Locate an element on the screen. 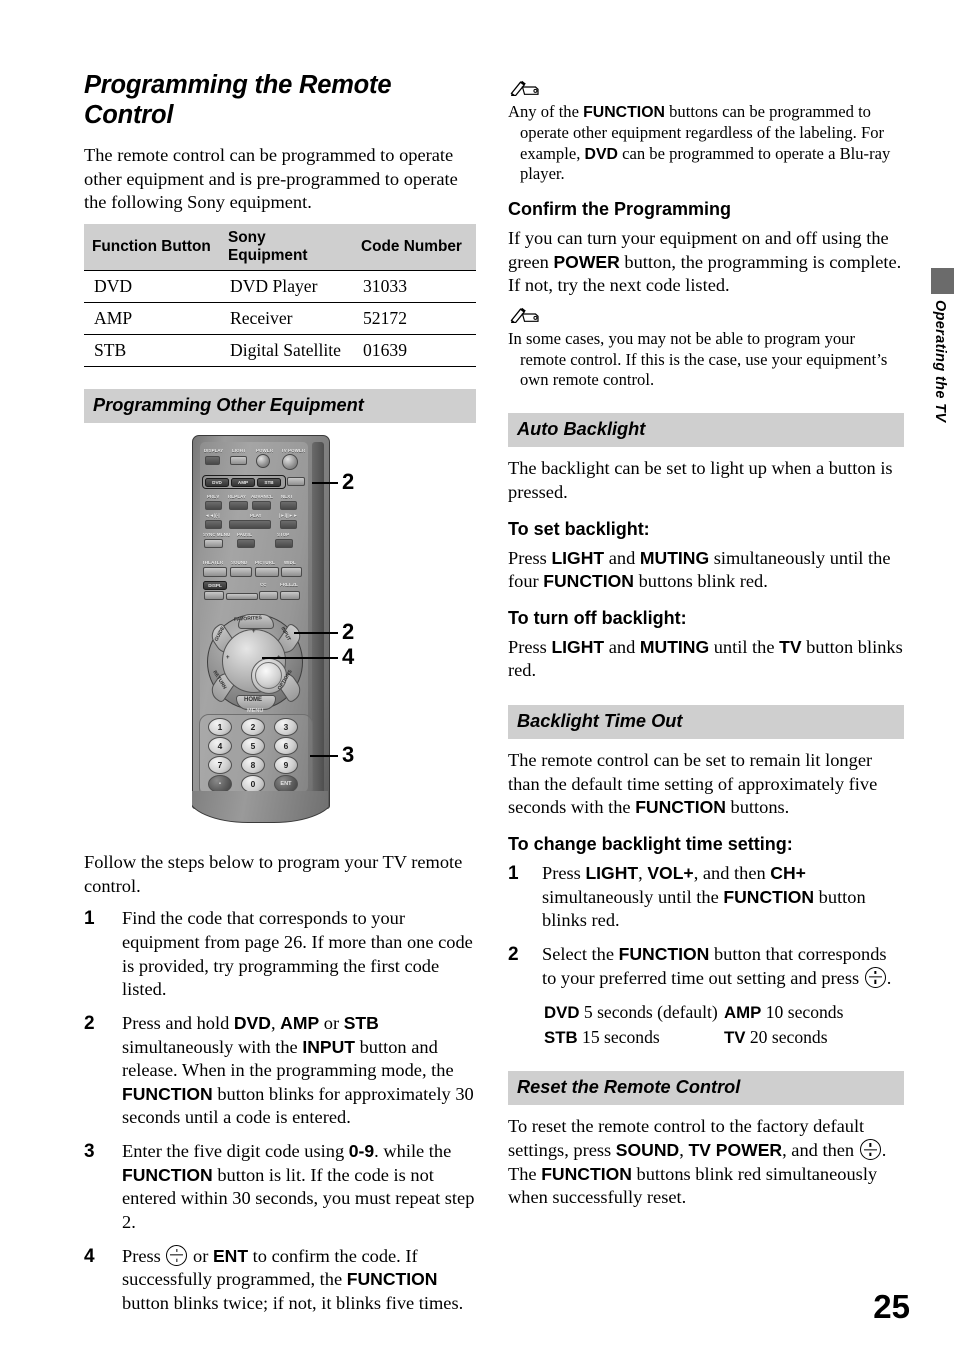  section-header-backlight-time-out: Backlight Time Out is located at coordinates (706, 722).